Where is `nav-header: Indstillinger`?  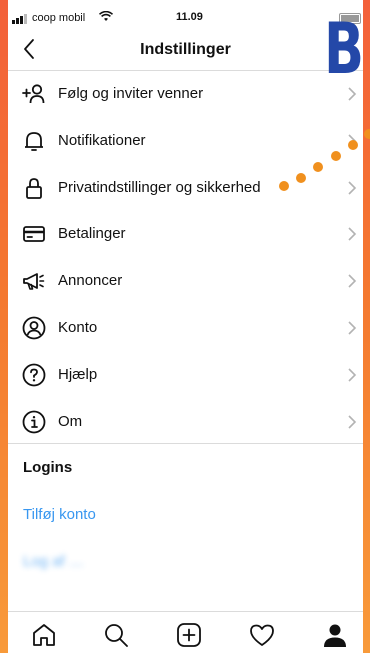 nav-header: Indstillinger is located at coordinates (185, 52).